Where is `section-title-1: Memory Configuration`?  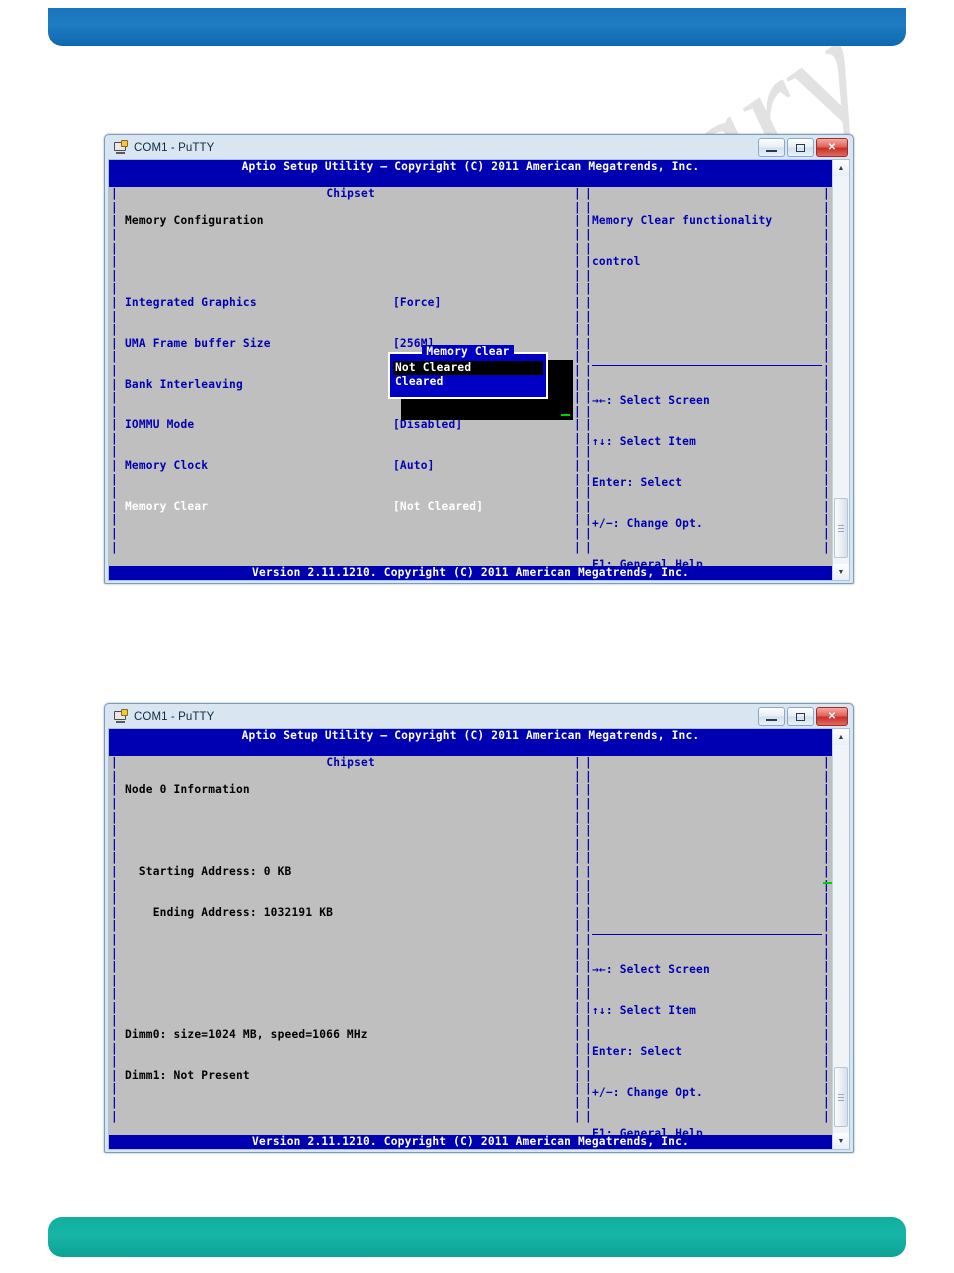 section-title-1: Memory Configuration is located at coordinates (194, 221).